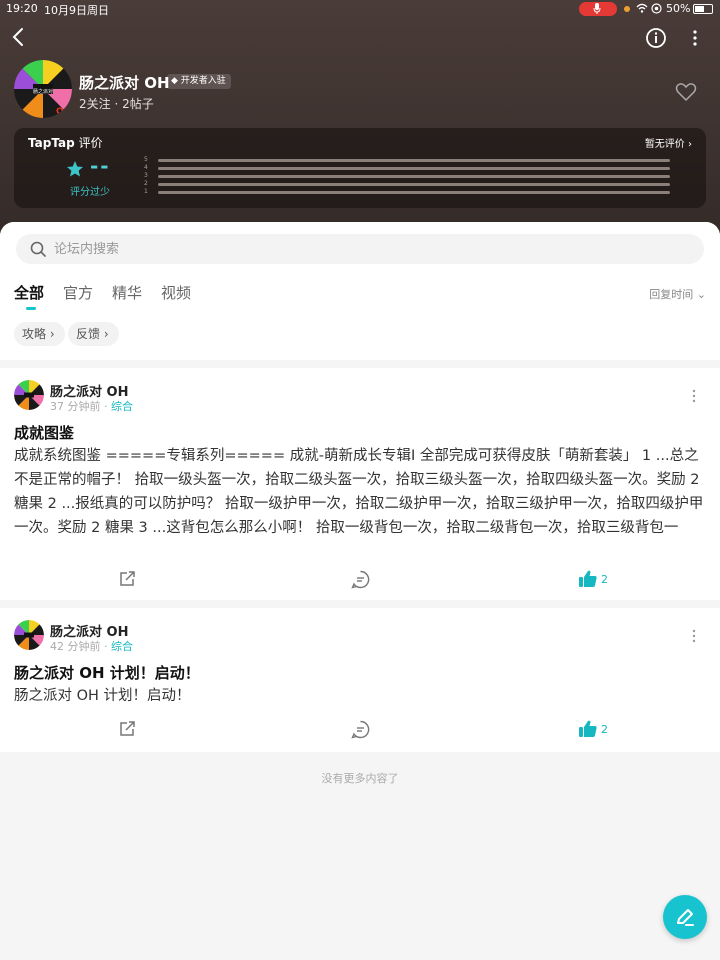 This screenshot has height=960, width=720. What do you see at coordinates (75, 646) in the screenshot?
I see `post-time: 42 分钟前` at bounding box center [75, 646].